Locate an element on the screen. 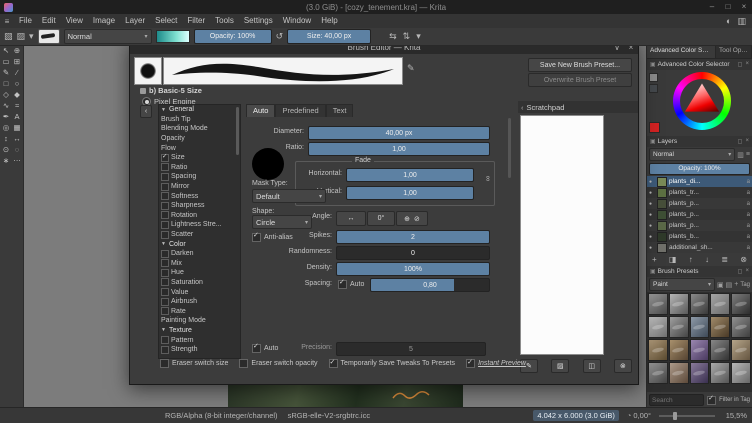  toolbox-tool-icon: ⋯ is located at coordinates (17, 160).